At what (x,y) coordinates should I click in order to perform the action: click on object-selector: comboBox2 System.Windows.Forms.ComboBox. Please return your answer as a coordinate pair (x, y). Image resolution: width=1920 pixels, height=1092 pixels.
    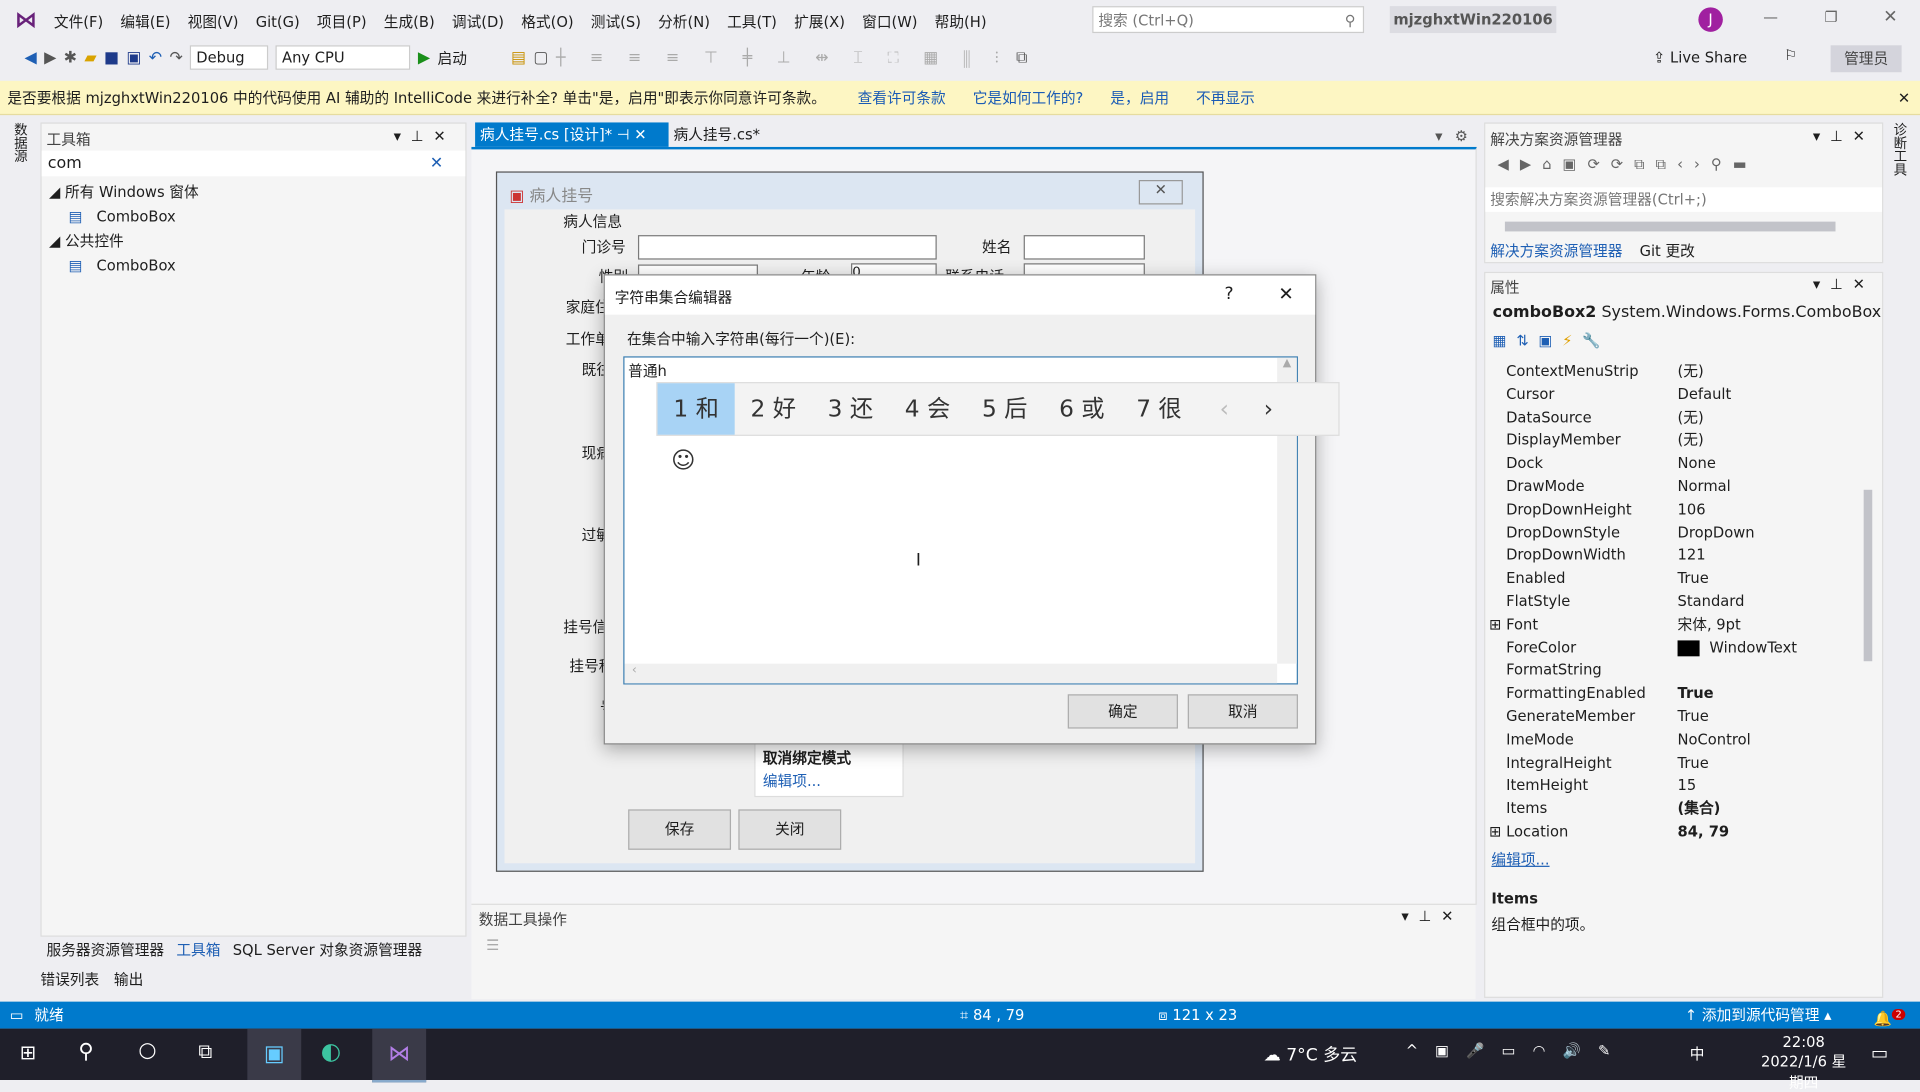
    Looking at the image, I should click on (1687, 313).